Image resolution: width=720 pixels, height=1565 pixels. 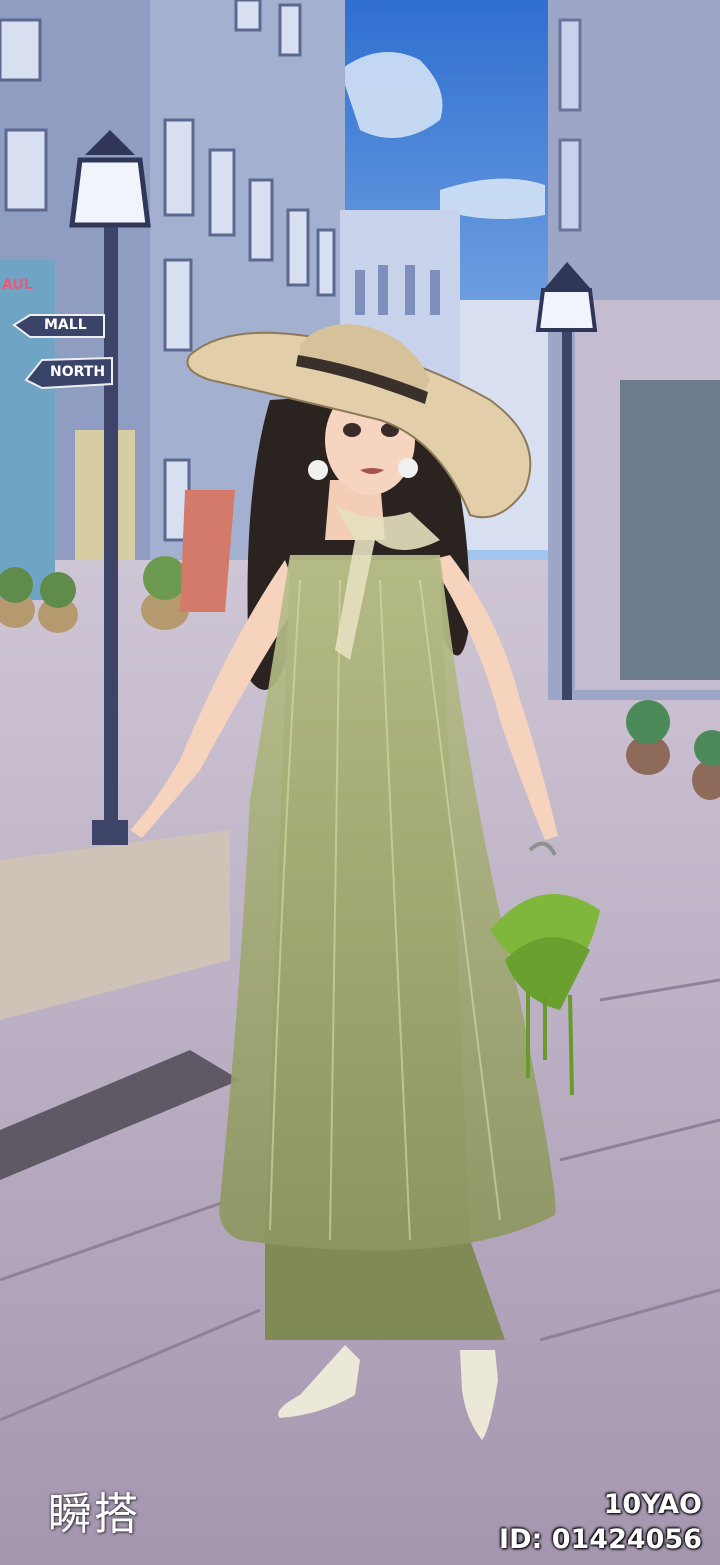 I want to click on player-id: ID: 01424056, so click(x=600, y=1540).